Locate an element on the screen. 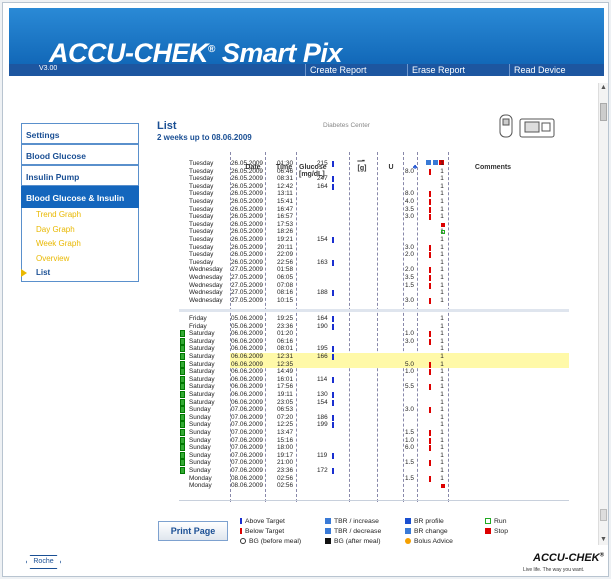 This screenshot has height=579, width=611. table-row: Tuesday 26.05.2009 18:26 1 is located at coordinates (374, 232).